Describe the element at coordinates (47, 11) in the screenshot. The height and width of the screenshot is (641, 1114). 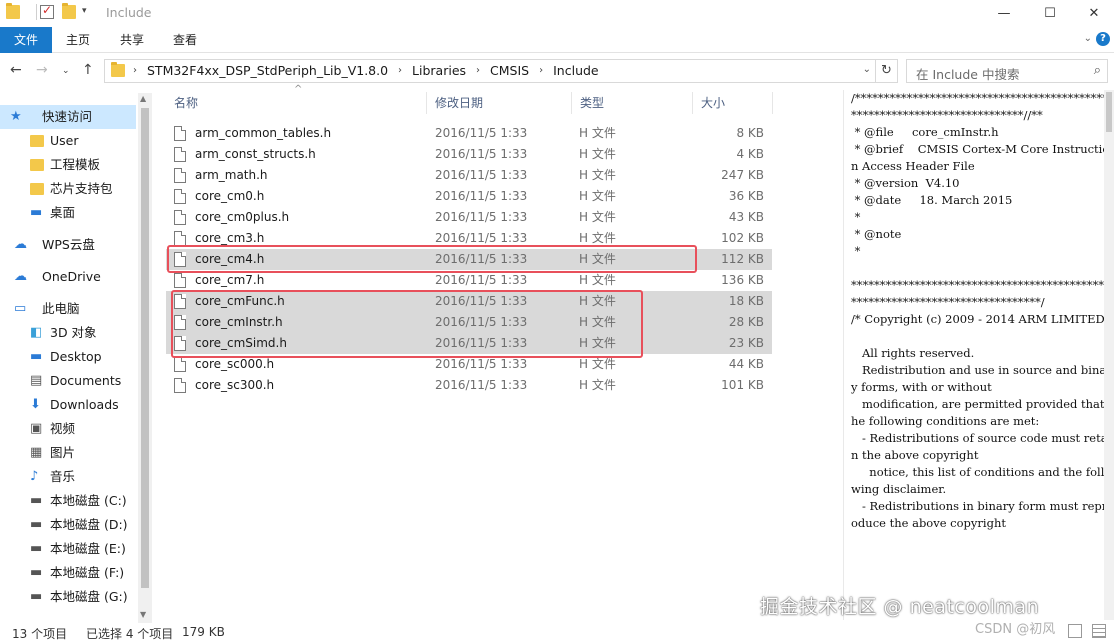
I see `properties-icon` at that location.